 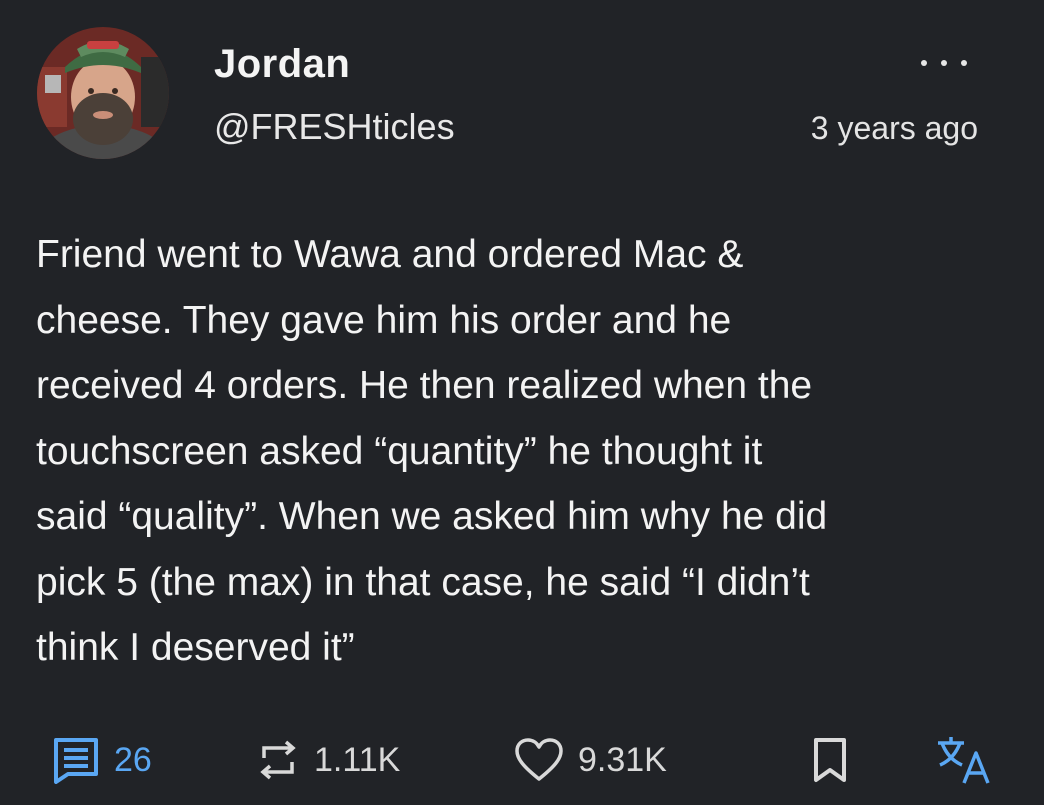 I want to click on comment-count: 26, so click(x=133, y=759).